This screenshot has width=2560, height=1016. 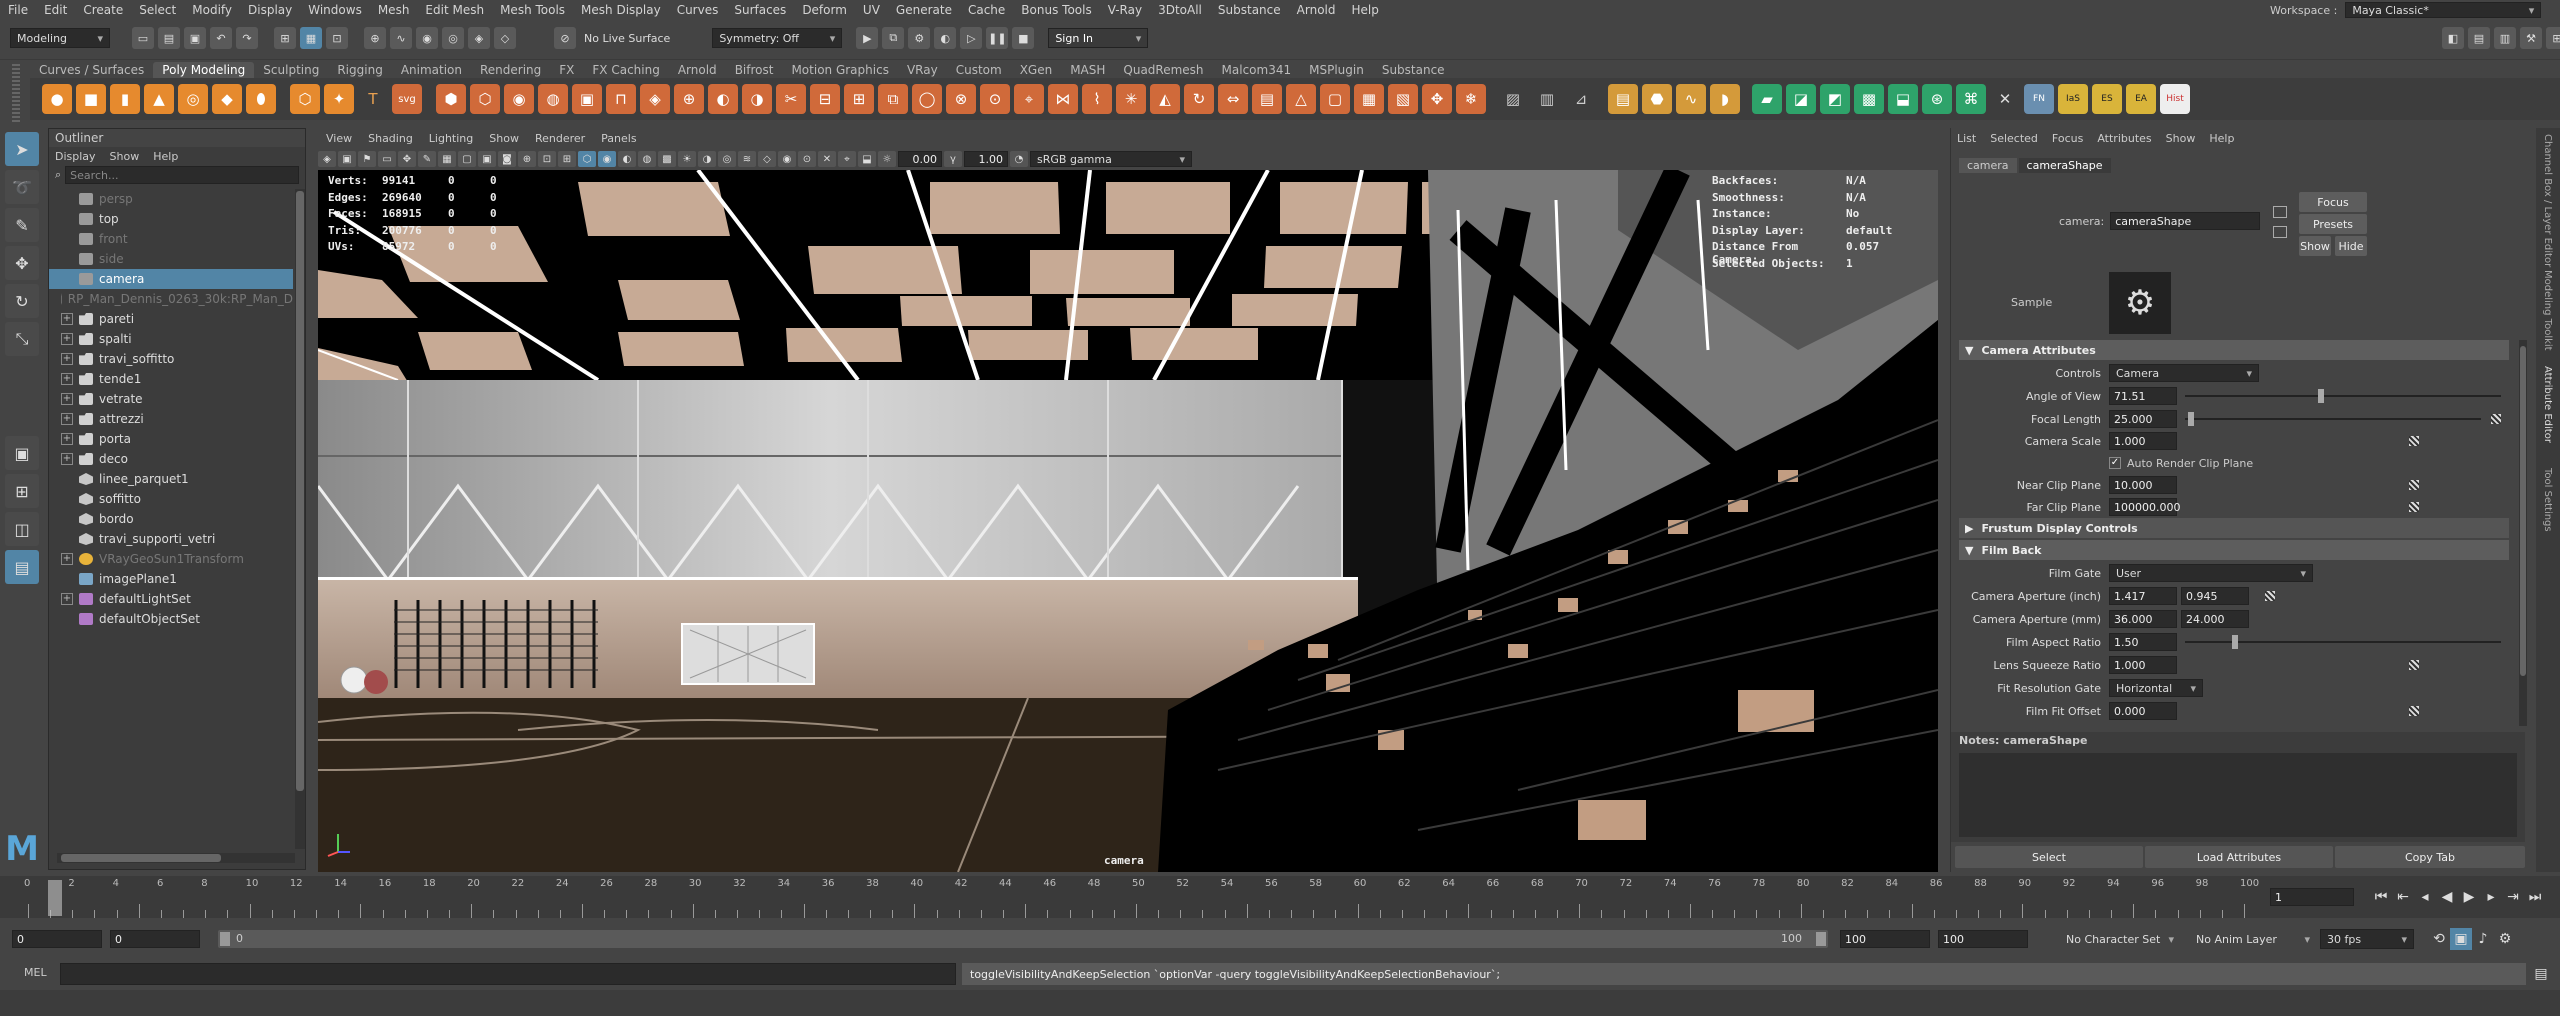 I want to click on select-tool-icon: ➤, so click(x=22, y=149).